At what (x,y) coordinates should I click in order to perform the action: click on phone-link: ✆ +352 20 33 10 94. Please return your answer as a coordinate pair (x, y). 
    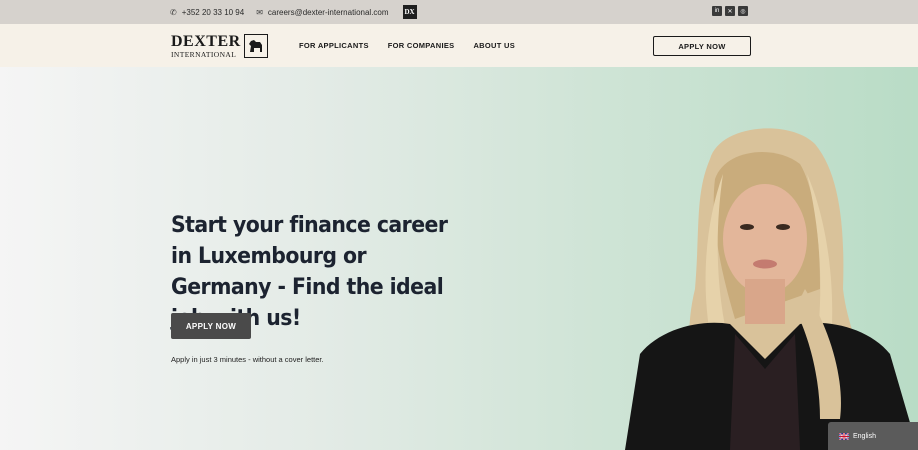
    Looking at the image, I should click on (207, 12).